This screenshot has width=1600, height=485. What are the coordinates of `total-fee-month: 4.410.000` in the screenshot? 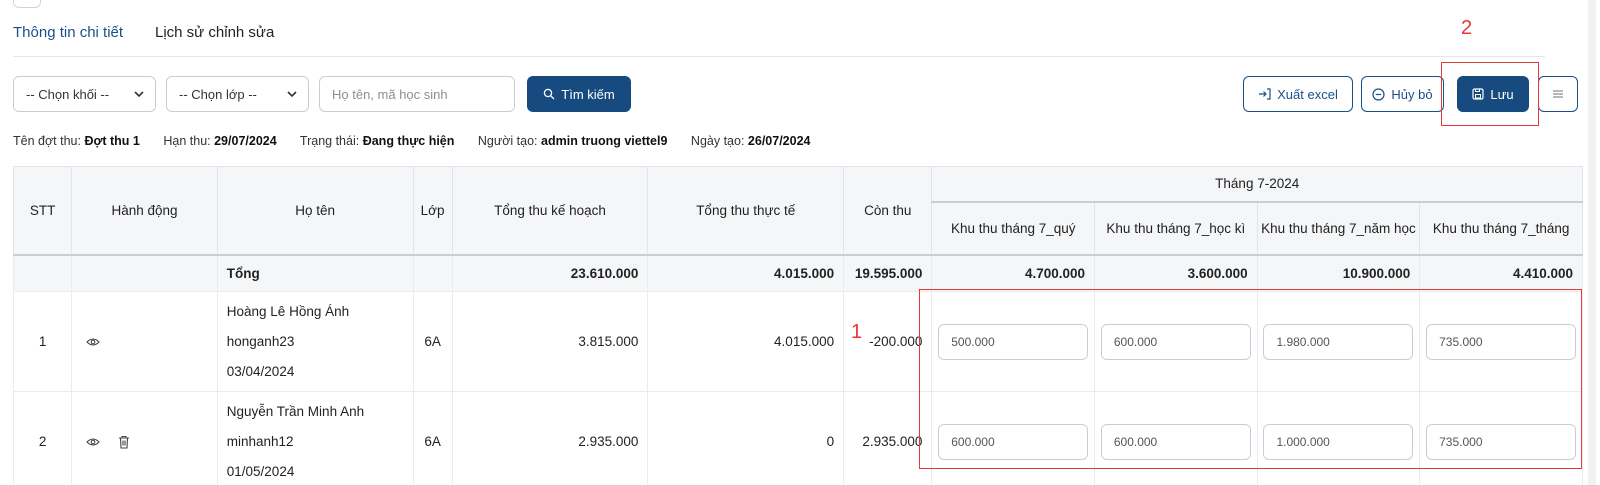 It's located at (1501, 273).